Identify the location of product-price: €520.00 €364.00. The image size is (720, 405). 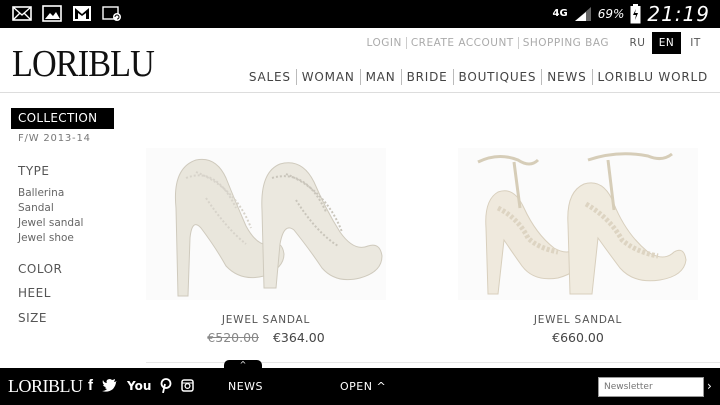
(266, 337).